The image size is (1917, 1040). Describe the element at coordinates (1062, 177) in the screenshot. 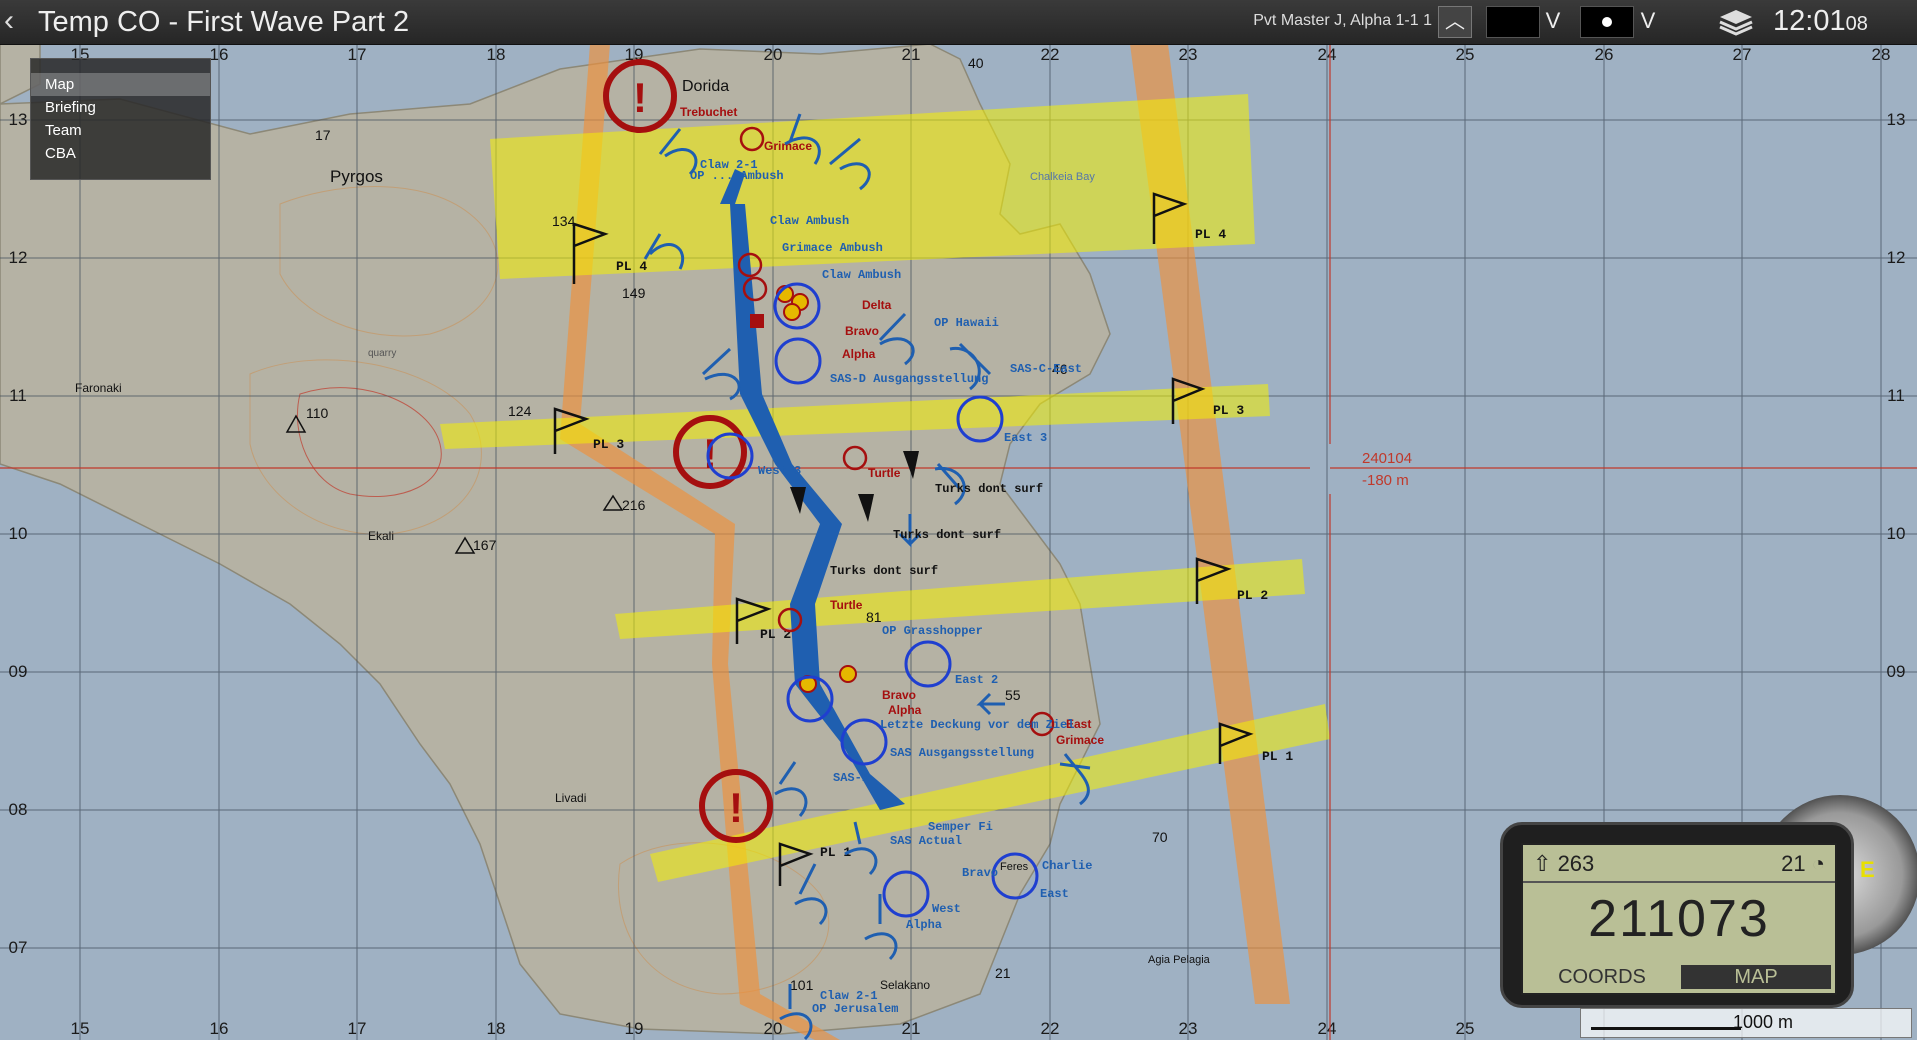

I see `place-name: Chalkeia Bay` at that location.